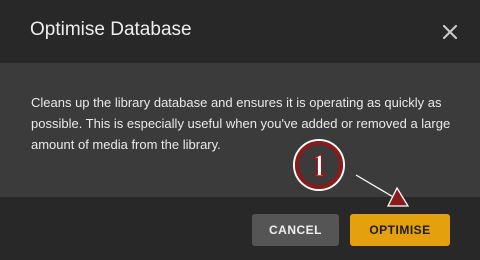 This screenshot has width=480, height=260. What do you see at coordinates (319, 165) in the screenshot?
I see `annotation-step-number: 1` at bounding box center [319, 165].